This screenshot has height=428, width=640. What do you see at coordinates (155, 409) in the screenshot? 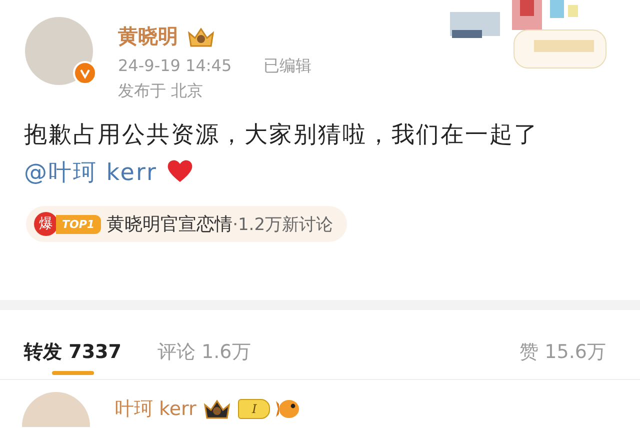
I see `commenter-name: 叶珂 kerr` at bounding box center [155, 409].